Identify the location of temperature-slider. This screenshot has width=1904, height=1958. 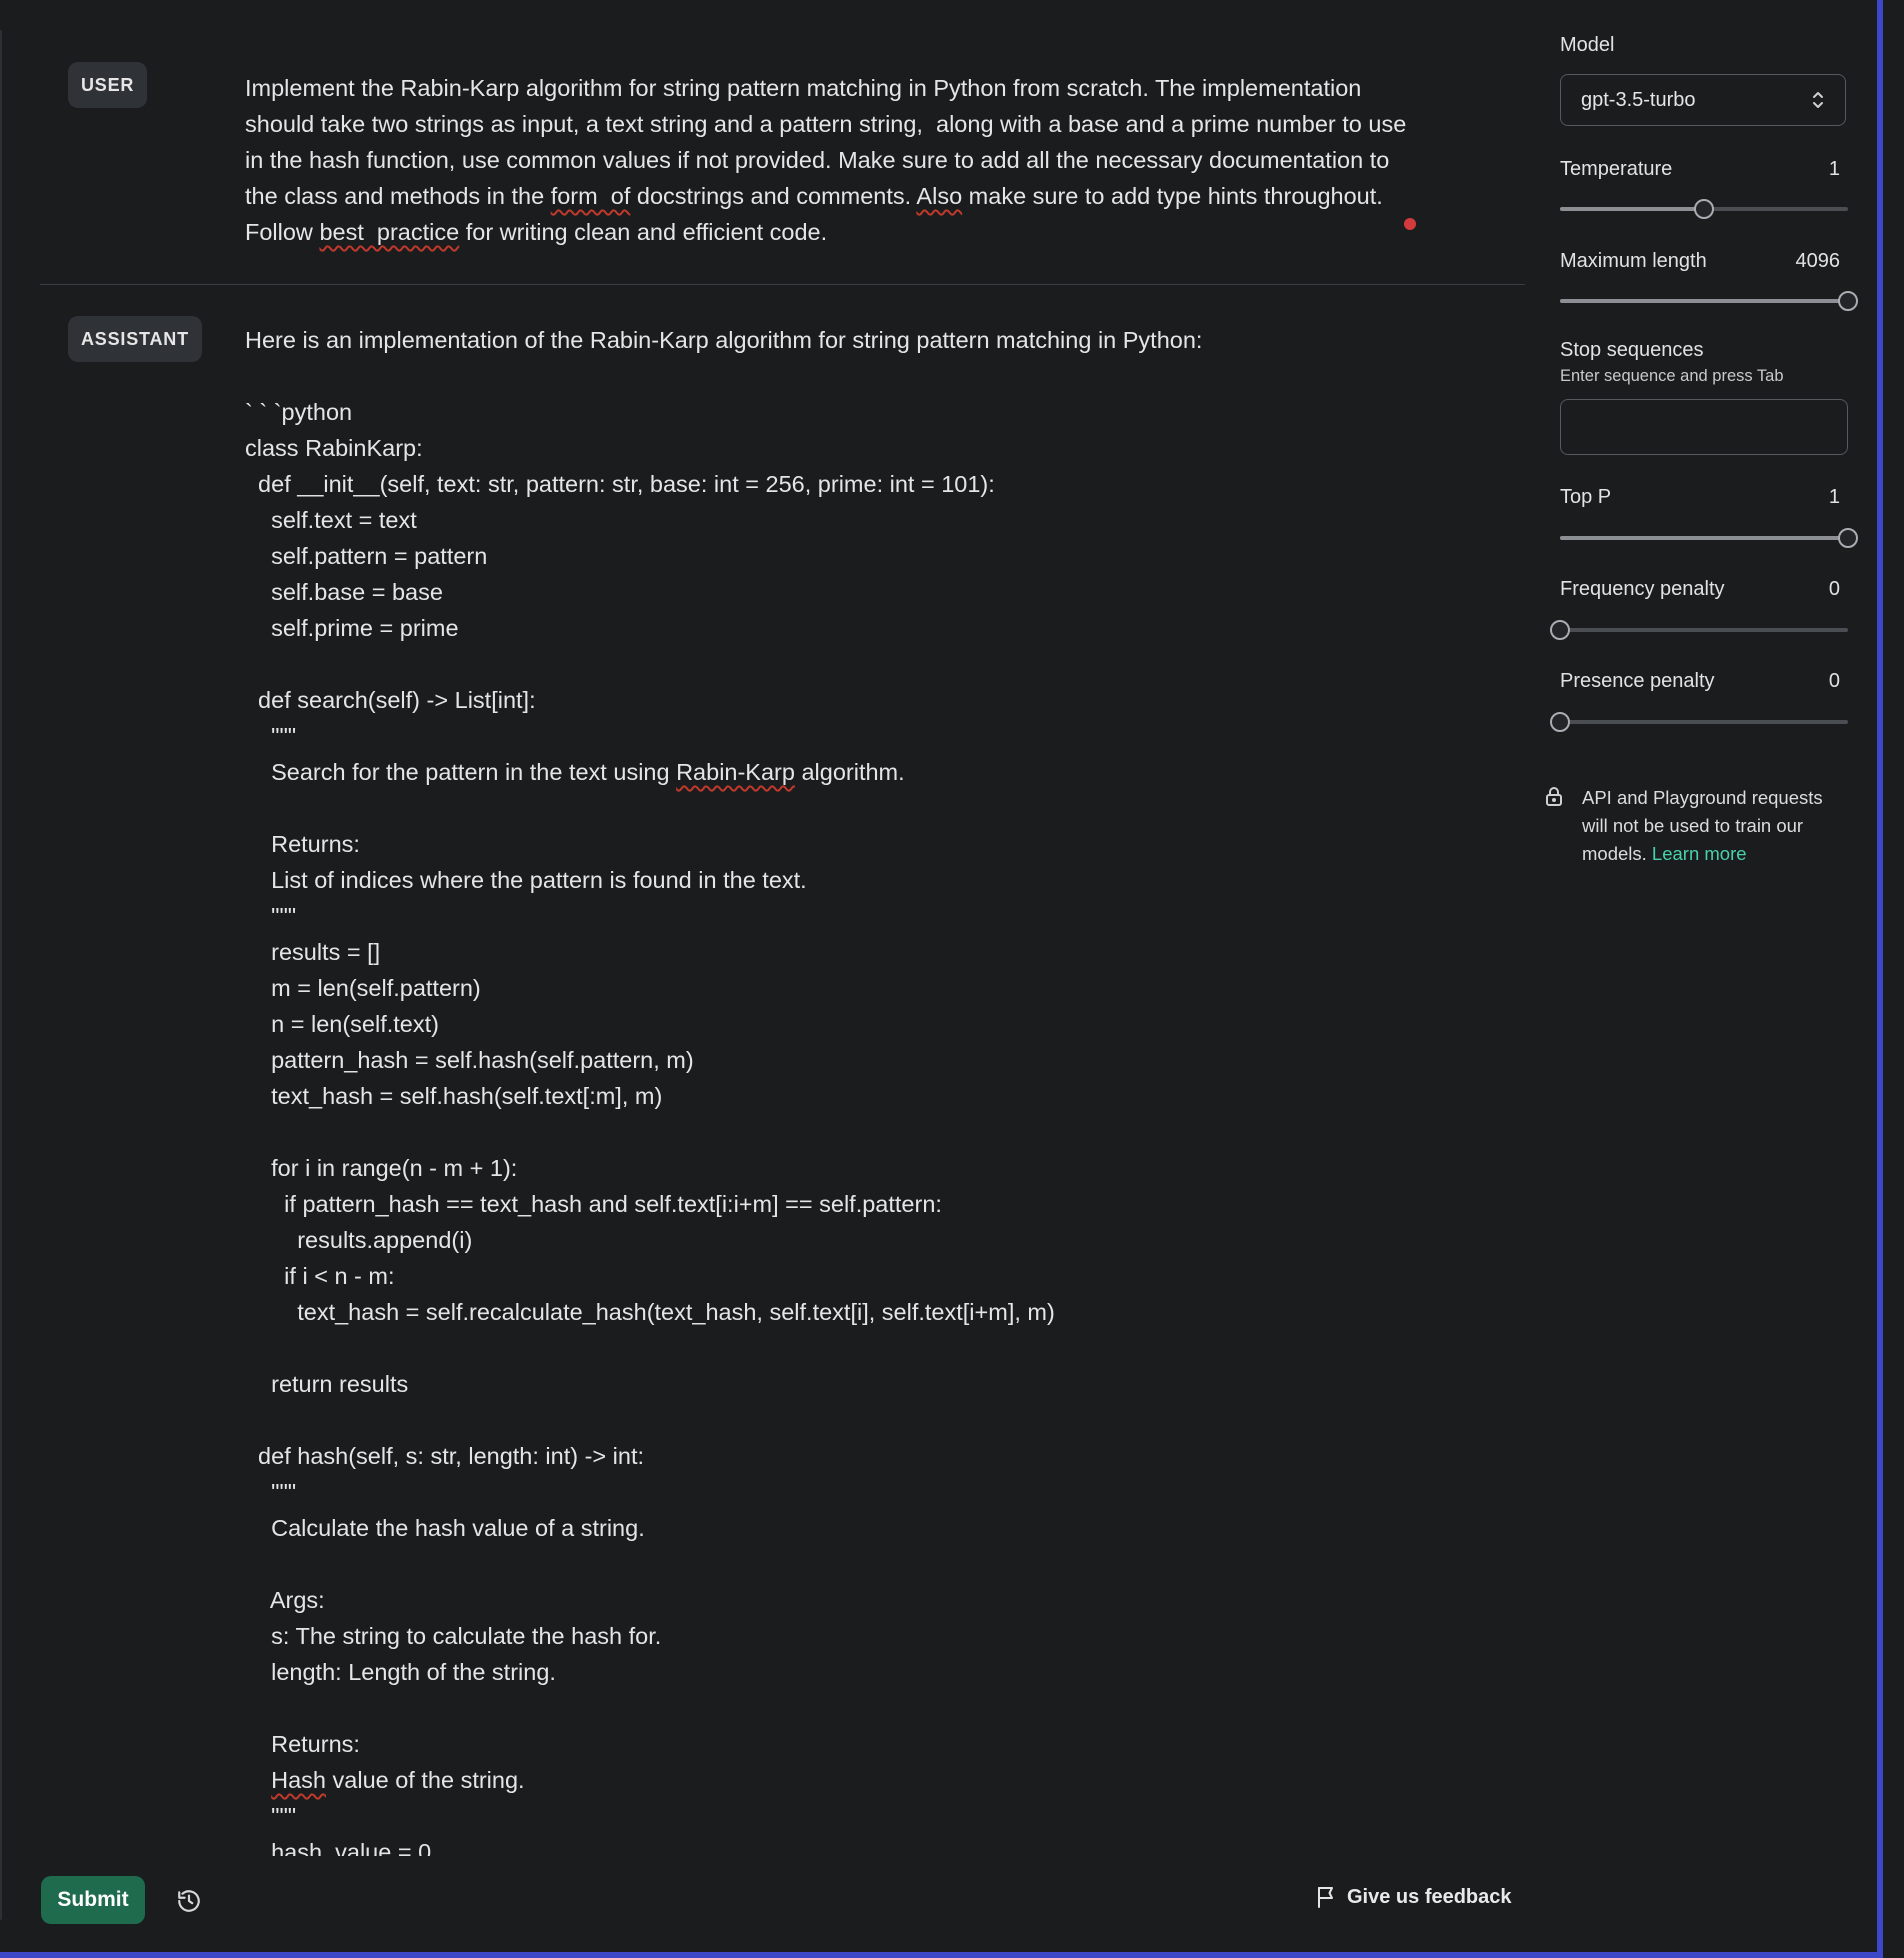
(1704, 209).